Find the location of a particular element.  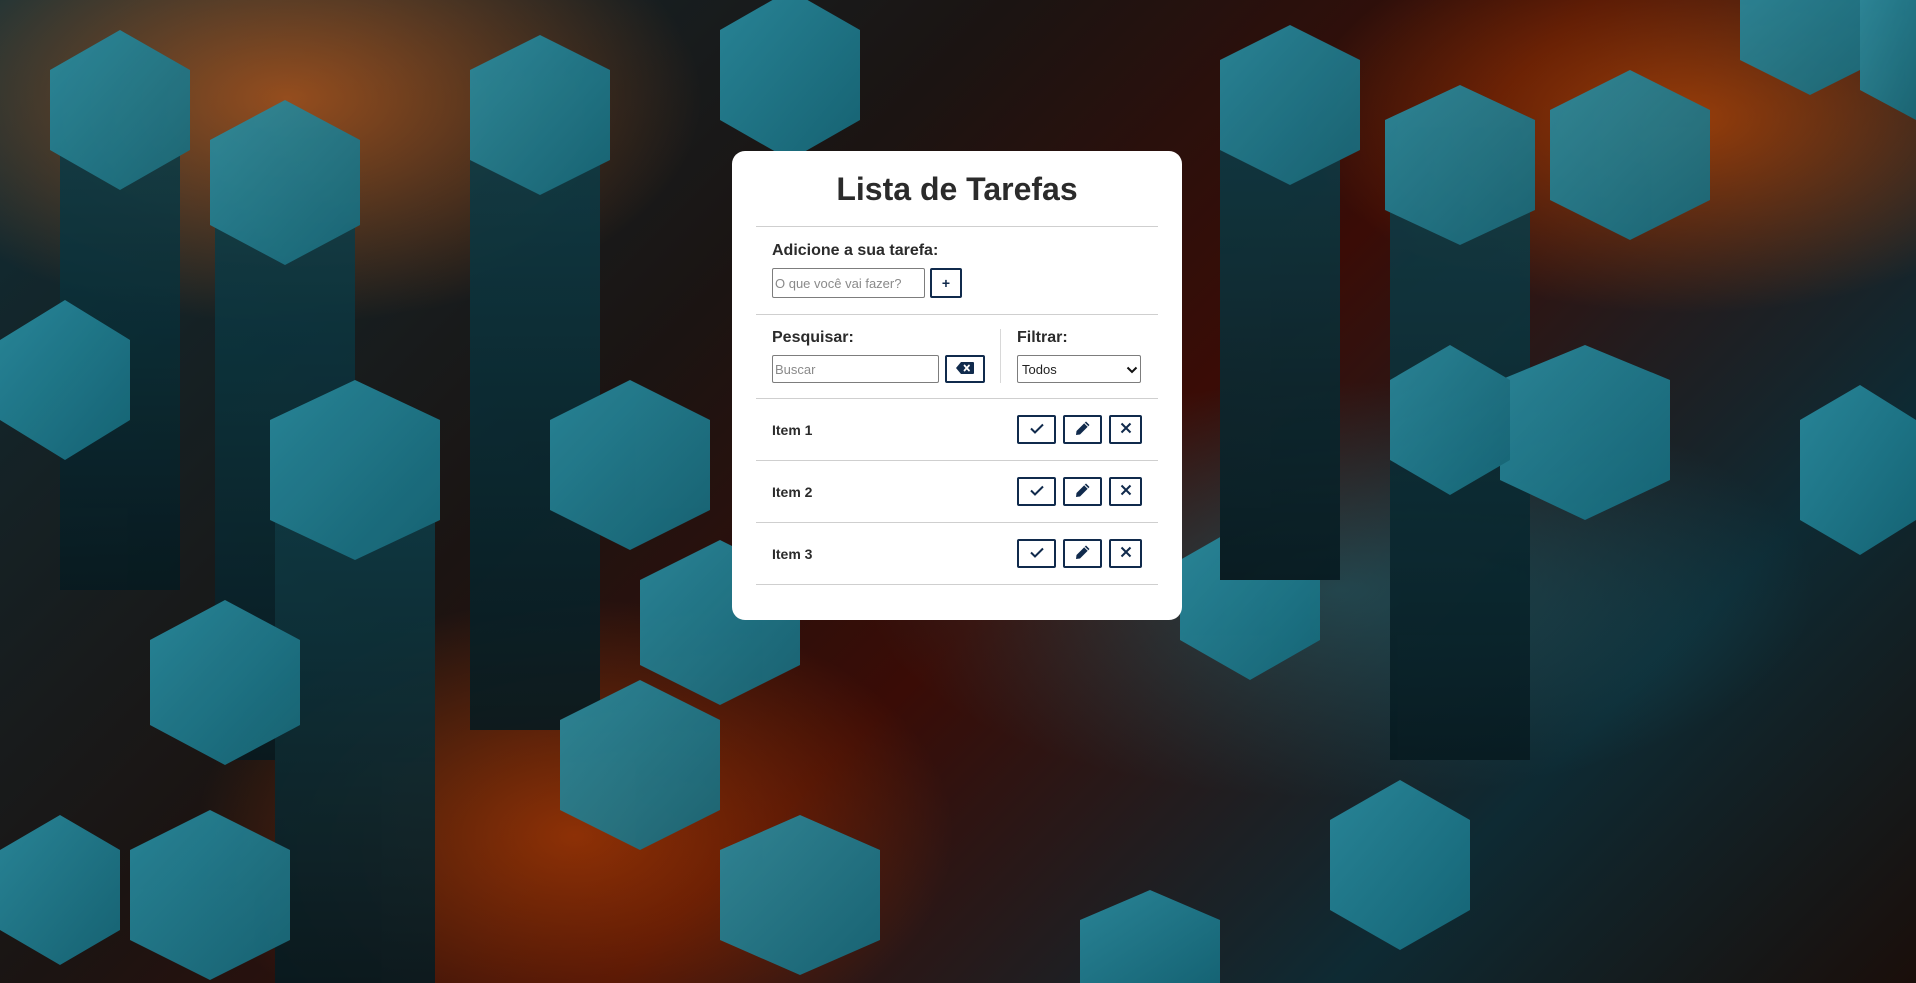

search-input is located at coordinates (855, 369).